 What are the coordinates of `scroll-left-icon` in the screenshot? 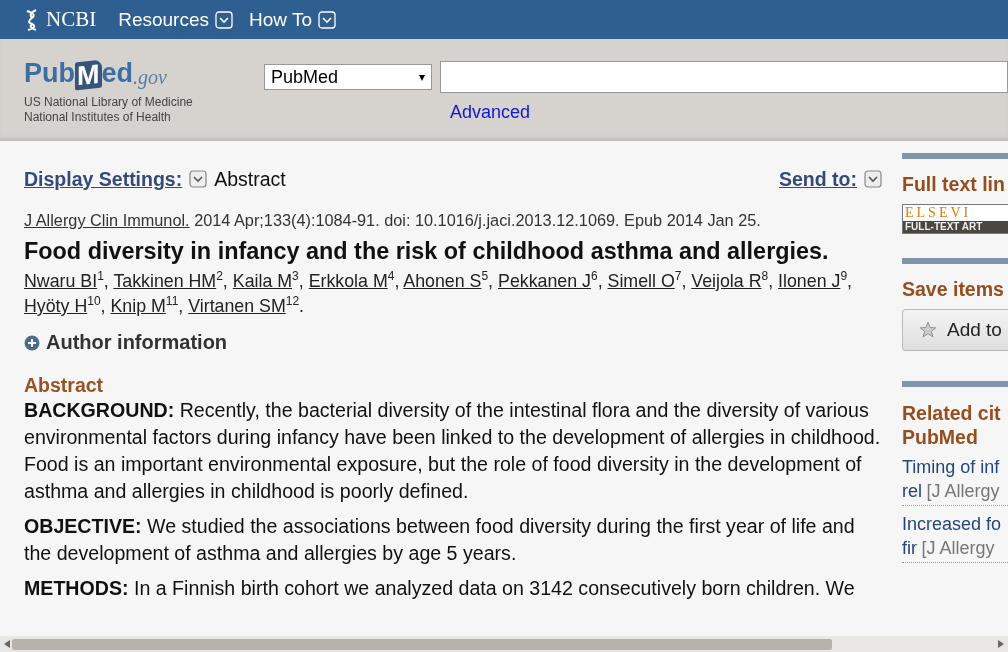 It's located at (7, 644).